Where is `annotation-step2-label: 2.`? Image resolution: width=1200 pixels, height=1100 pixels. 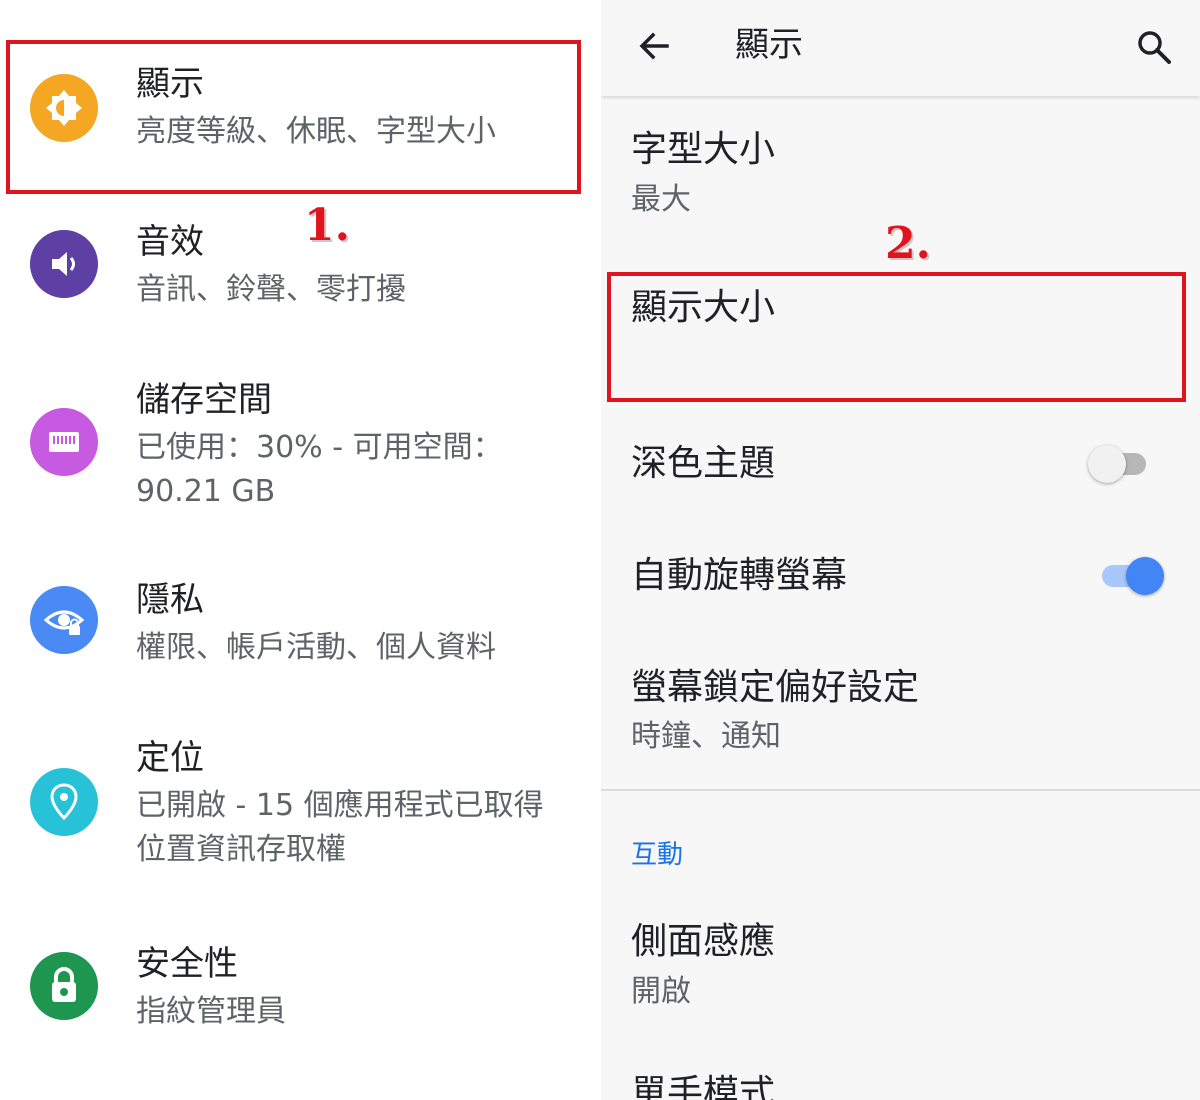 annotation-step2-label: 2. is located at coordinates (908, 243).